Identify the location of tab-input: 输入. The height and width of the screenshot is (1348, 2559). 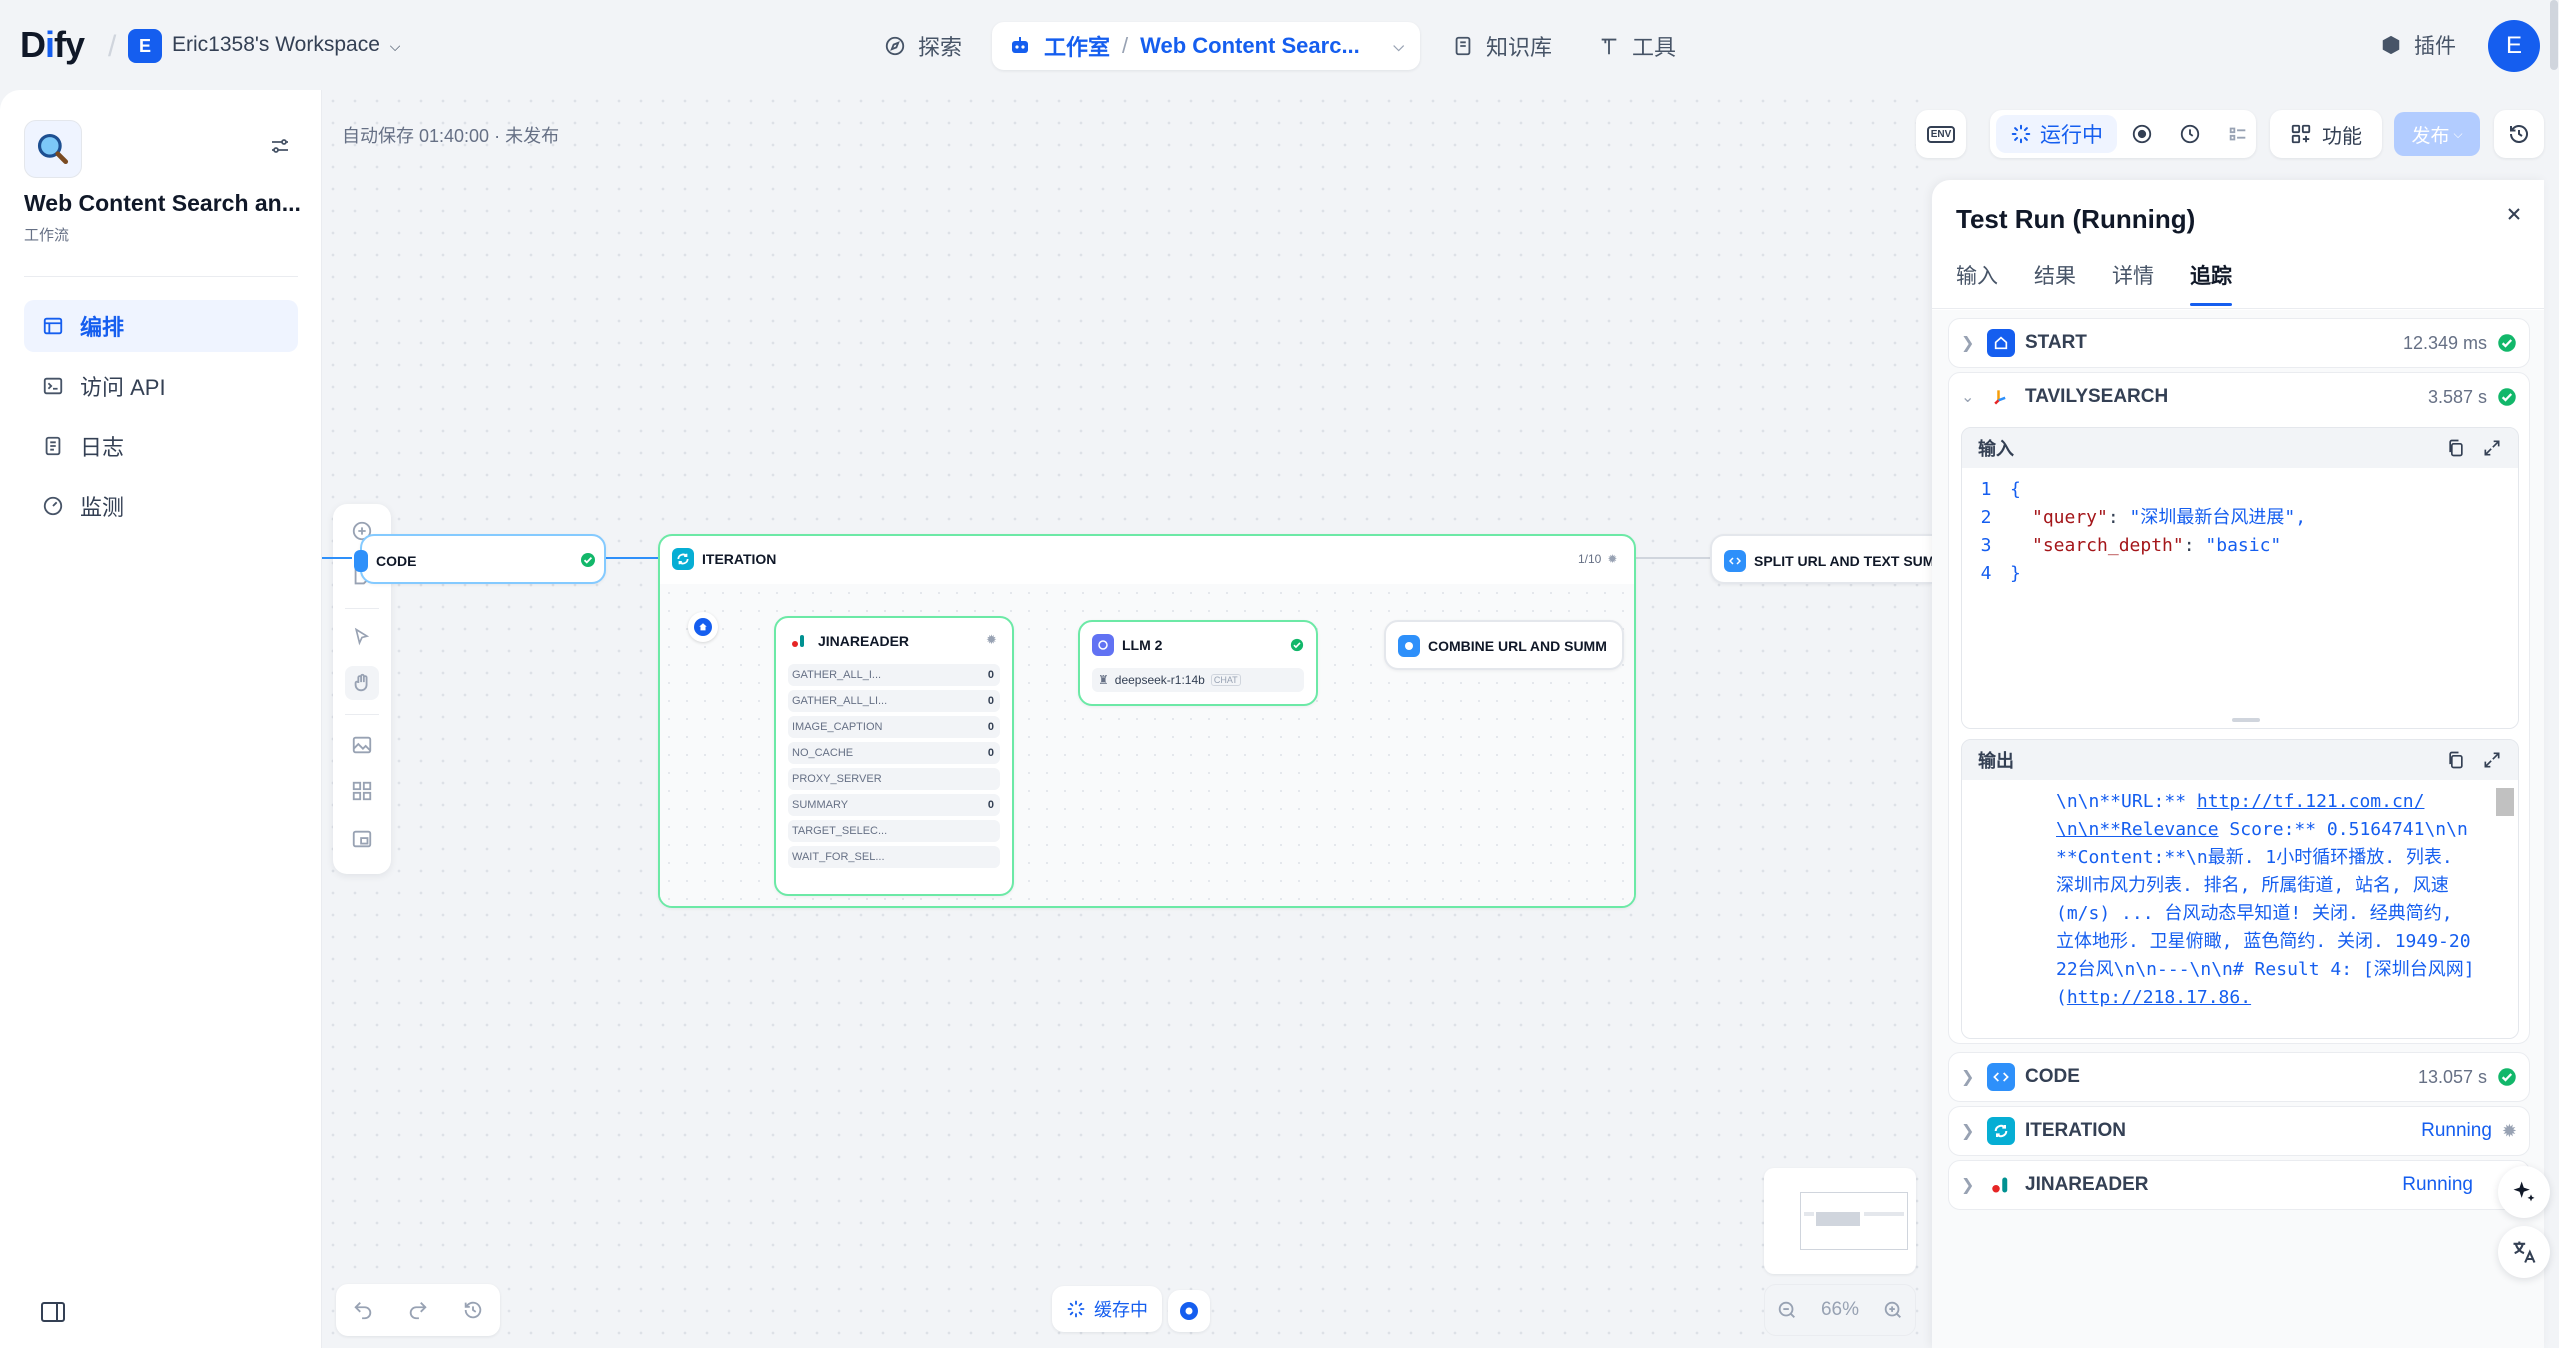
(1977, 275).